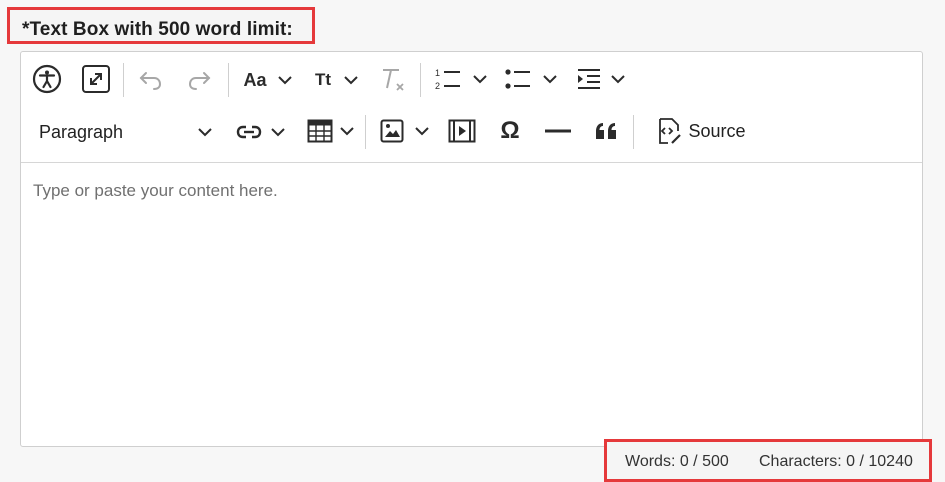  What do you see at coordinates (320, 131) in the screenshot?
I see `table-icon` at bounding box center [320, 131].